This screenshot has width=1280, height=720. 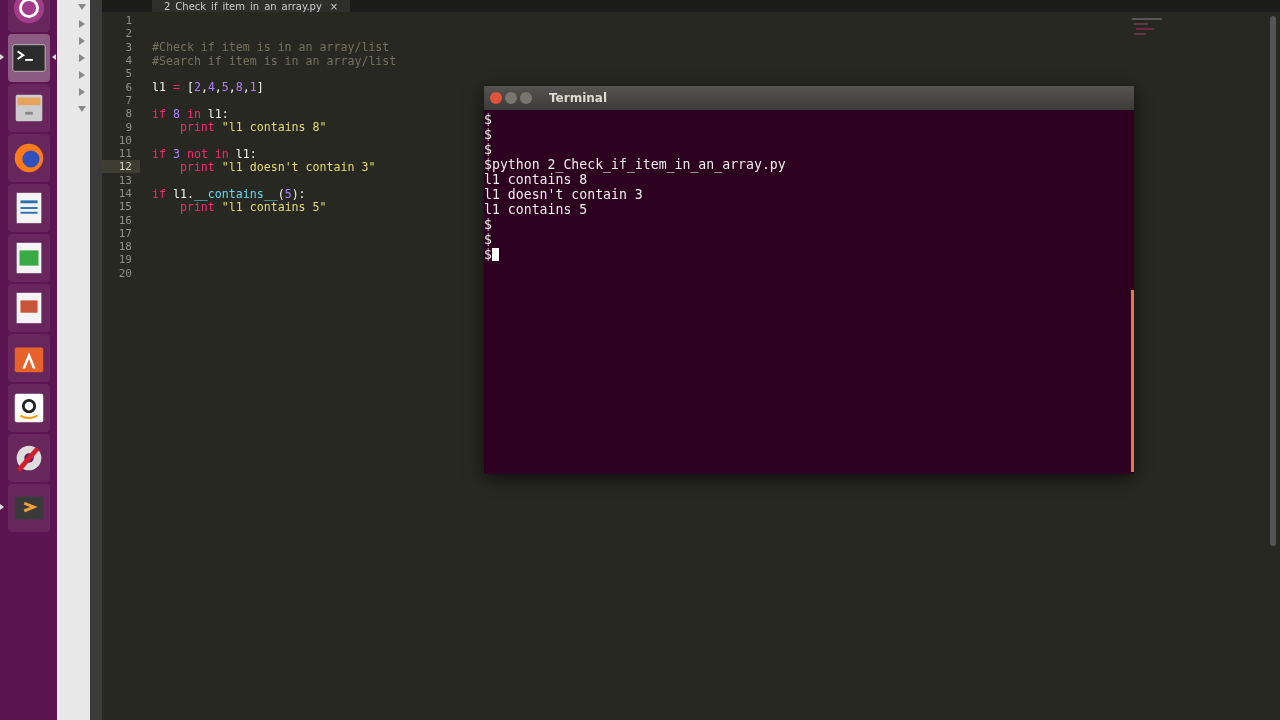 What do you see at coordinates (128, 74) in the screenshot?
I see `line-number: 5` at bounding box center [128, 74].